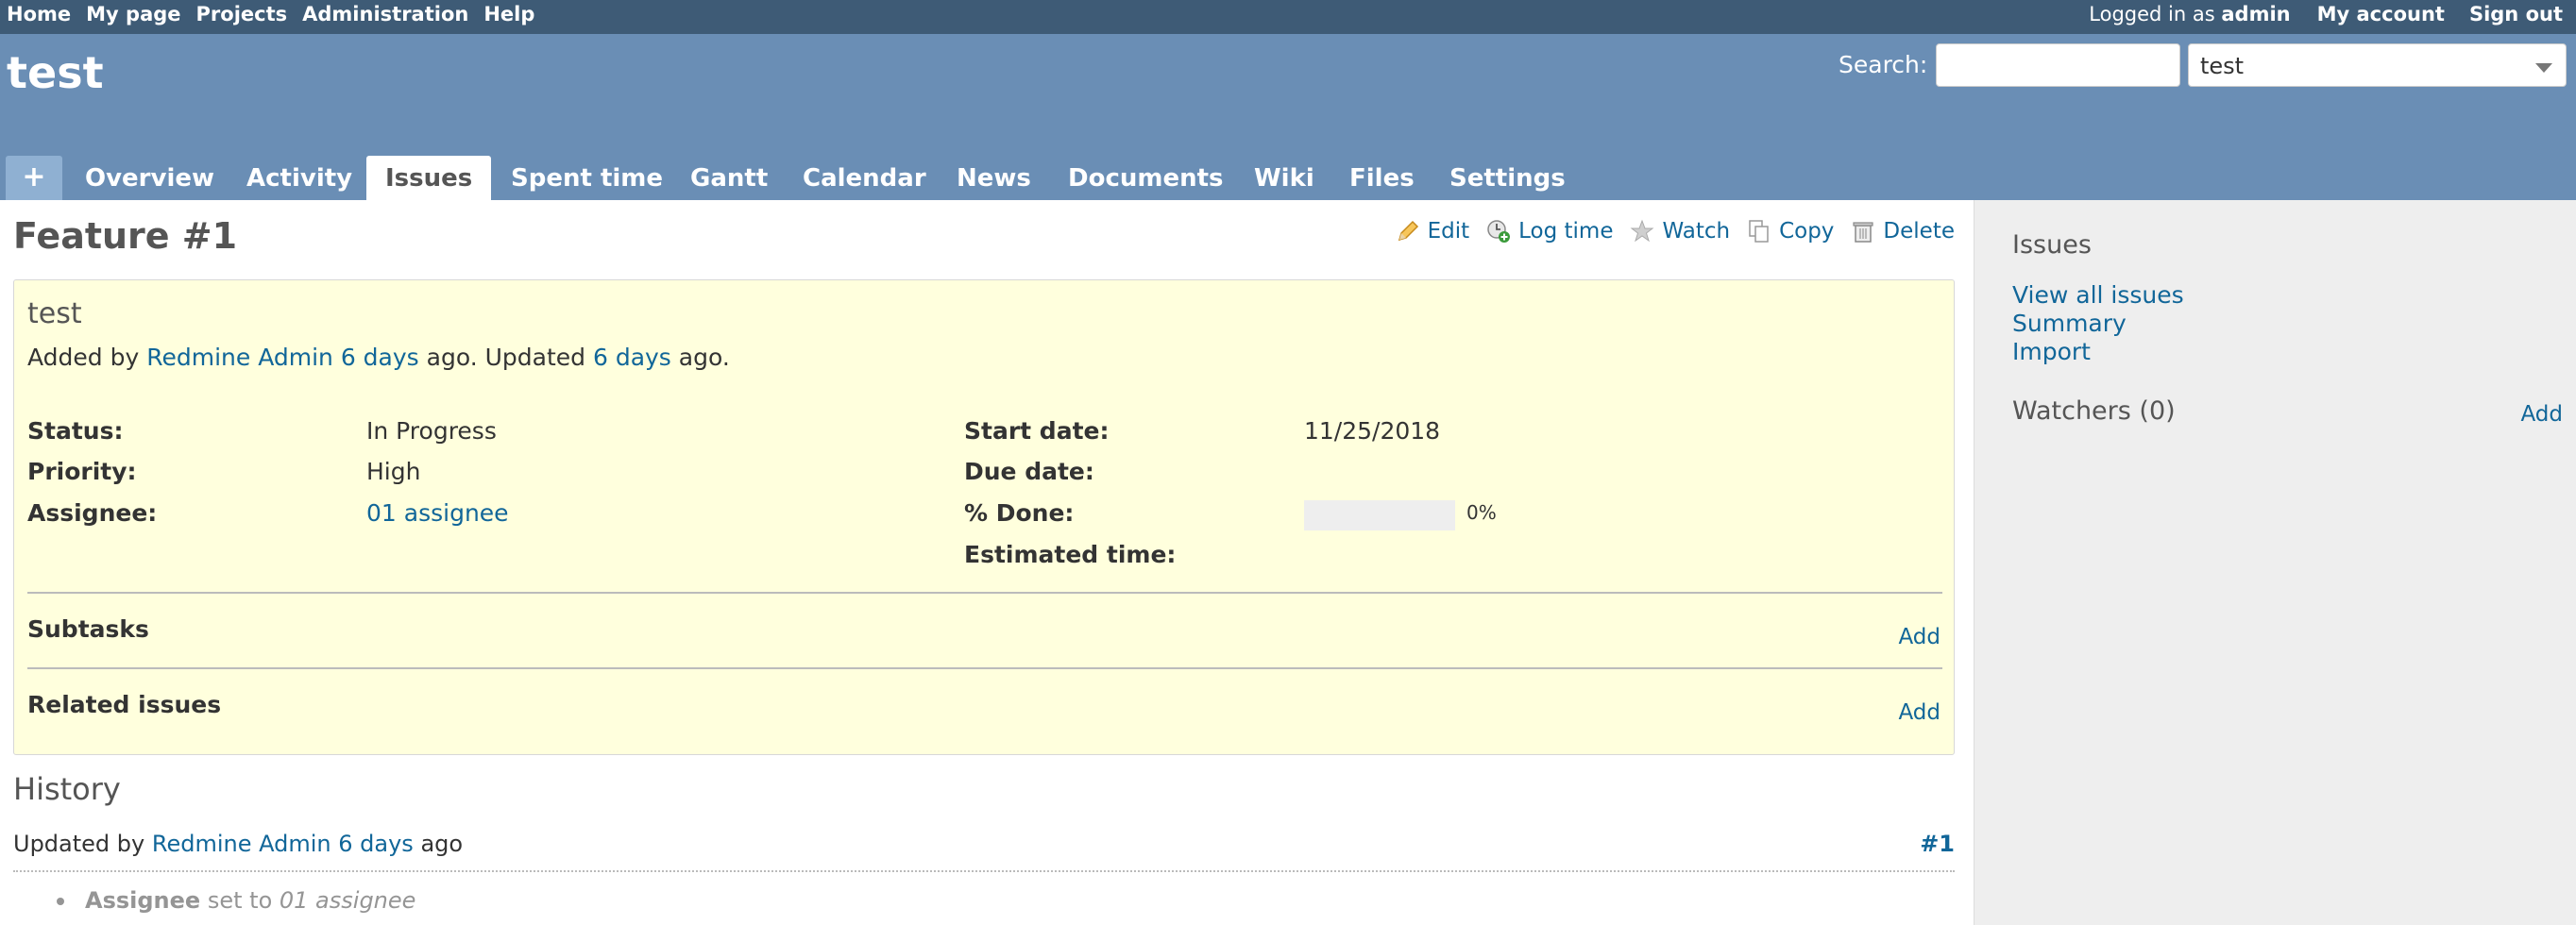  What do you see at coordinates (2098, 295) in the screenshot?
I see `sidebar-view-all-issues: View all issues` at bounding box center [2098, 295].